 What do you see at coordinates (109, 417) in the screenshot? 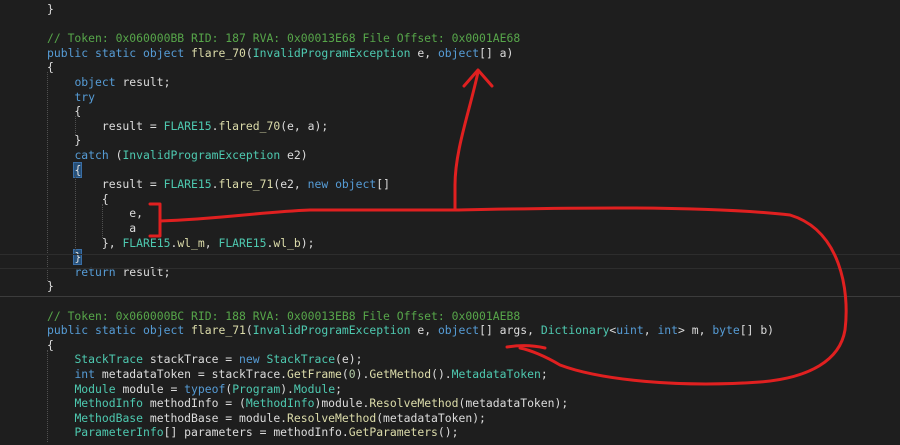
I see `code-token: MethodBase` at bounding box center [109, 417].